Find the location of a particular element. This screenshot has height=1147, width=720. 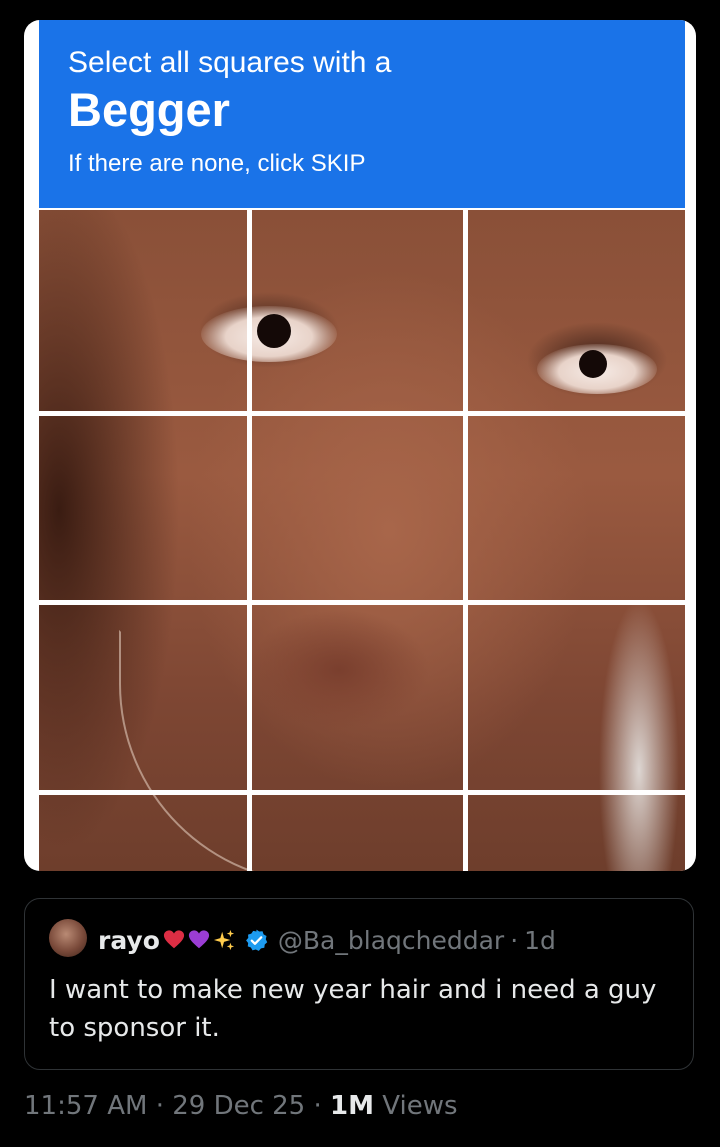

red-heart-icon is located at coordinates (173, 939).